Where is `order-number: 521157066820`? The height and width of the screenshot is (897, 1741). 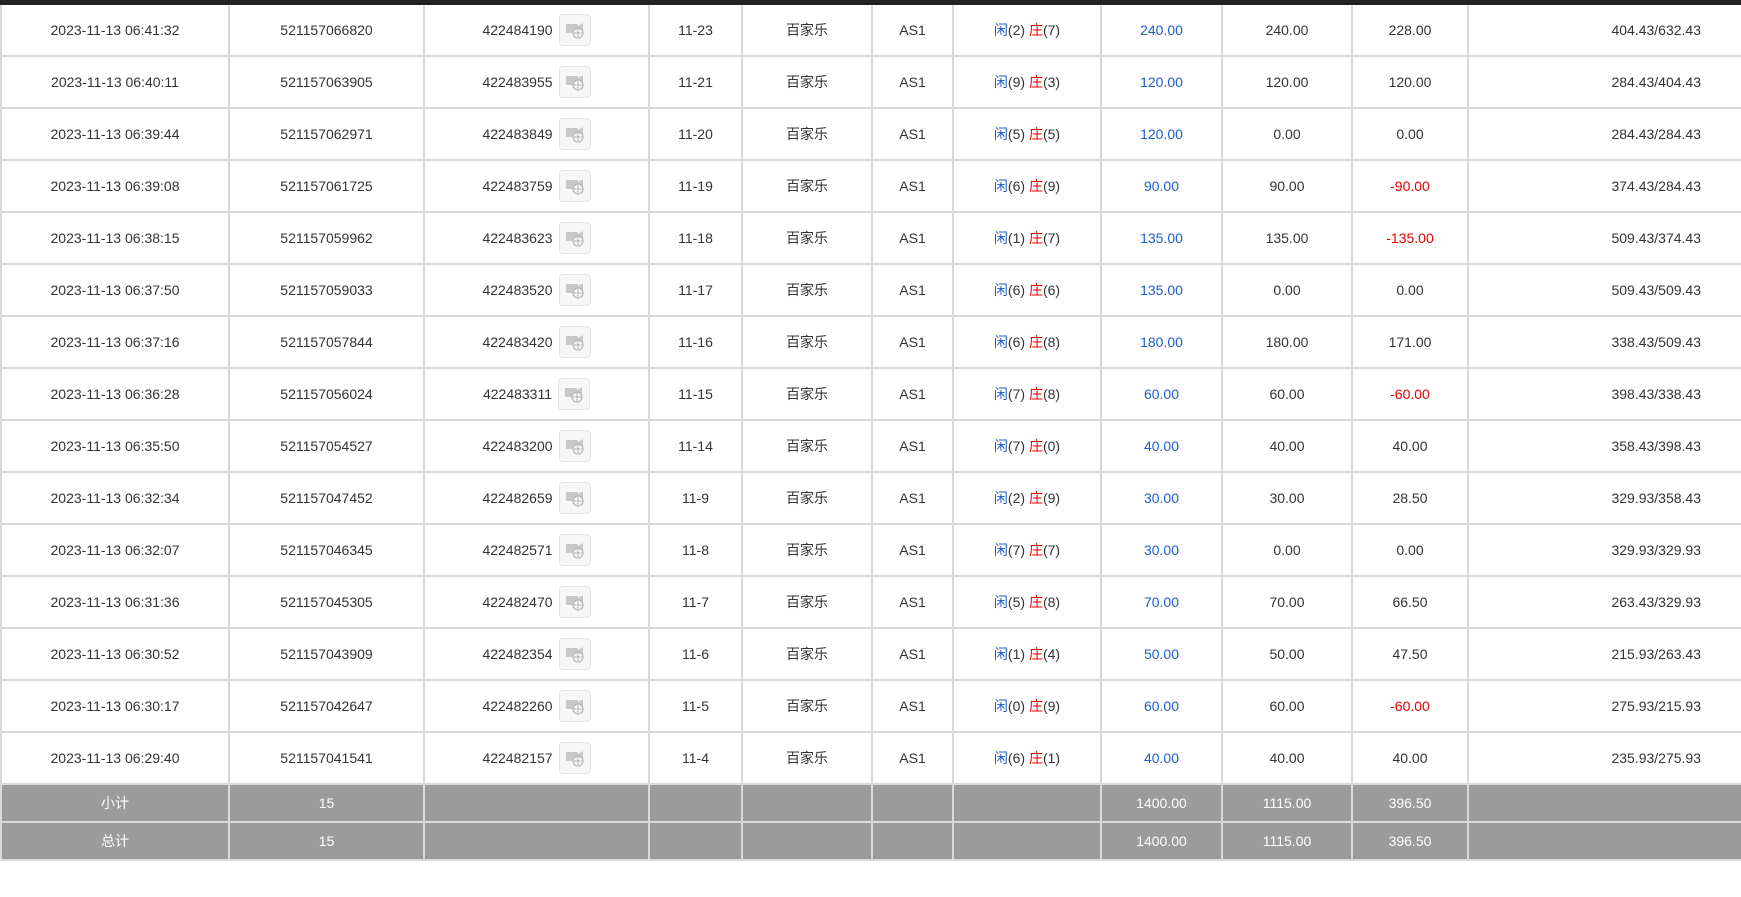
order-number: 521157066820 is located at coordinates (326, 31).